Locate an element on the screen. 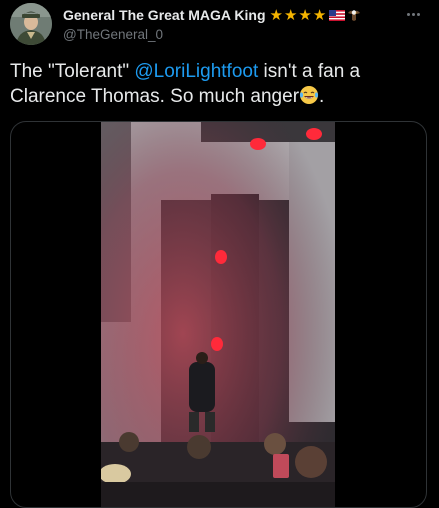 The width and height of the screenshot is (439, 508). author-badges: ★ ★ ★ ★ is located at coordinates (316, 15).